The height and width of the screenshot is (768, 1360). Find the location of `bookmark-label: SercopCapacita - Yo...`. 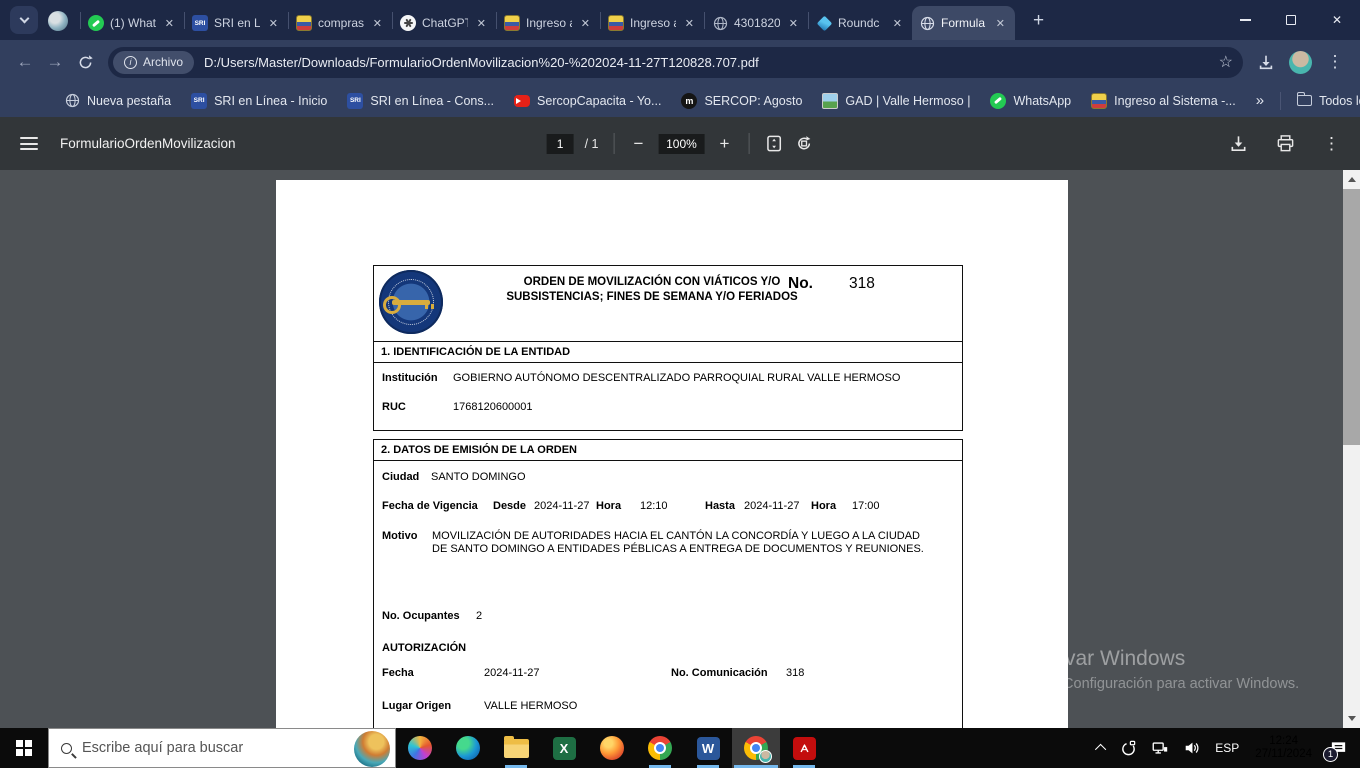

bookmark-label: SercopCapacita - Yo... is located at coordinates (599, 100).